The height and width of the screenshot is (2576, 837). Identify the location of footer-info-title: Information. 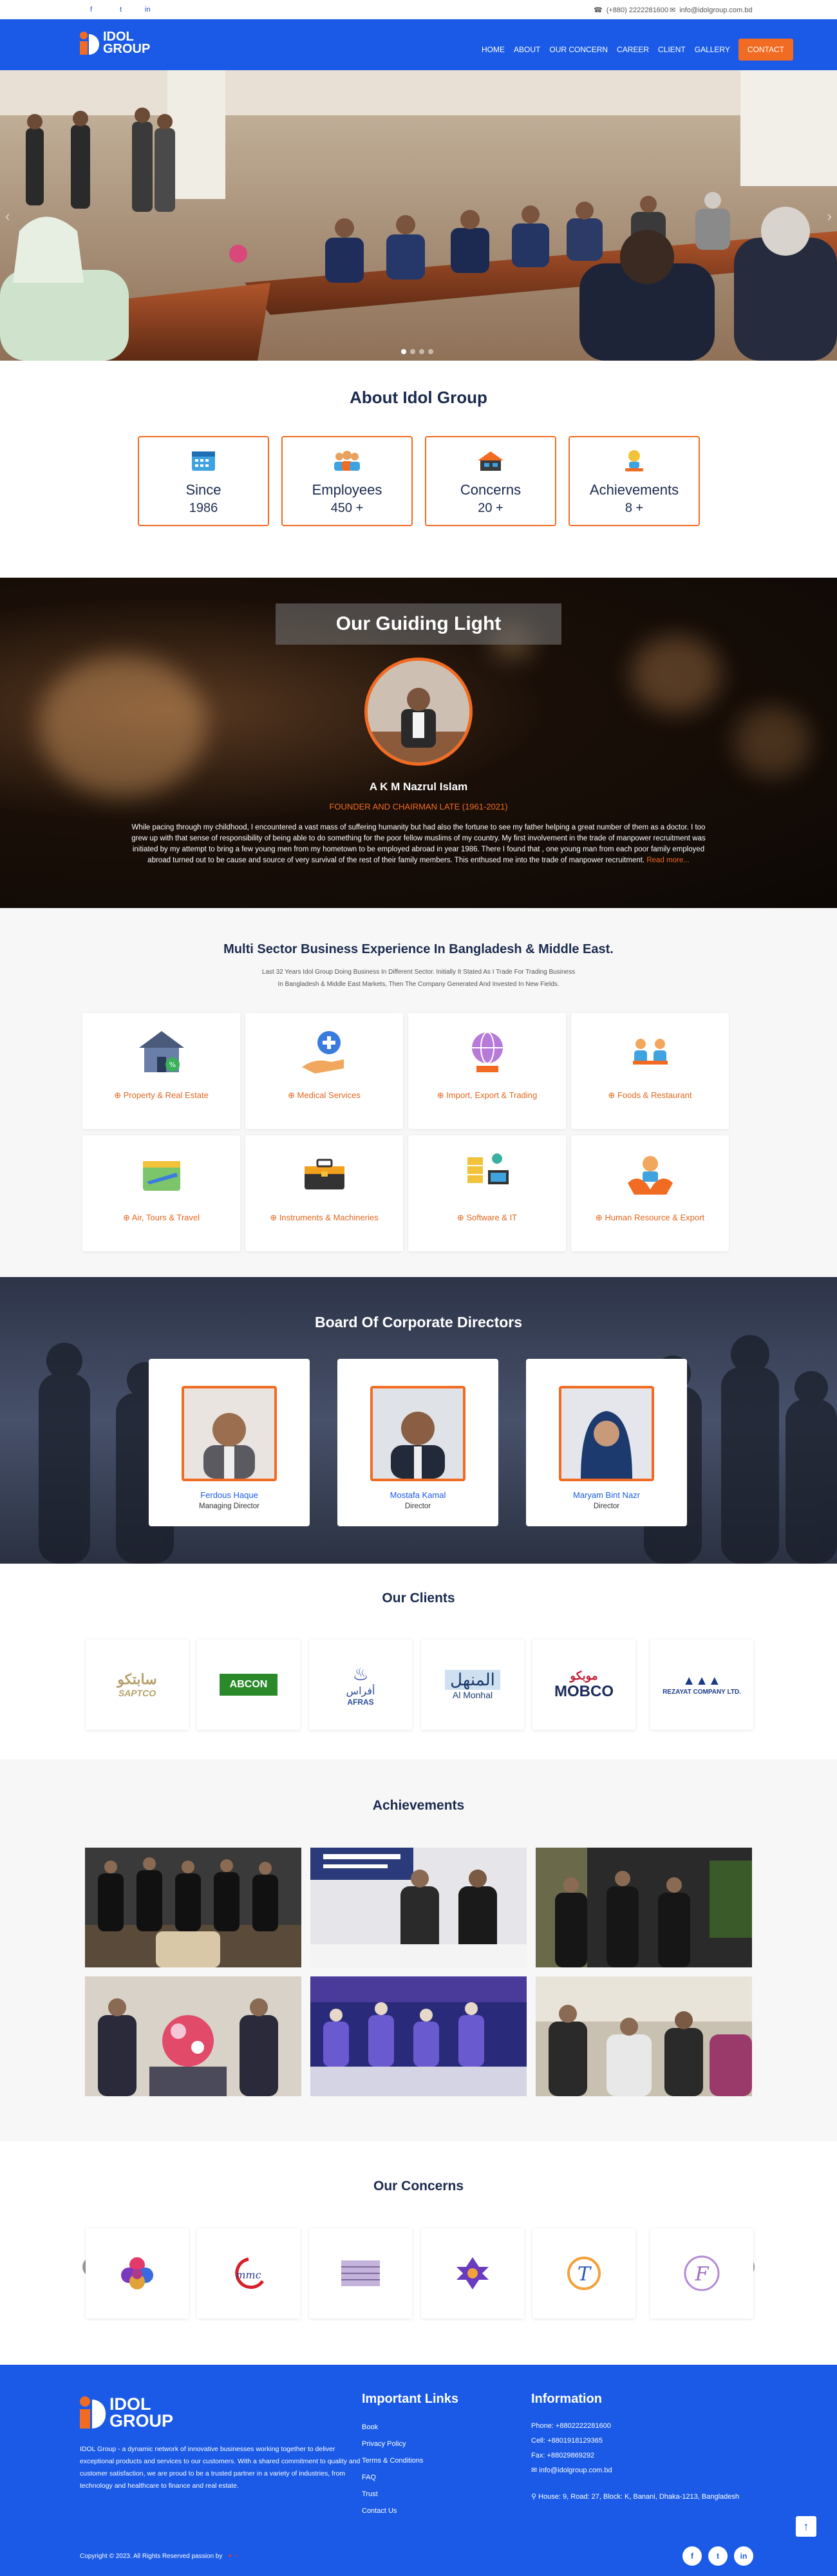
(566, 2399).